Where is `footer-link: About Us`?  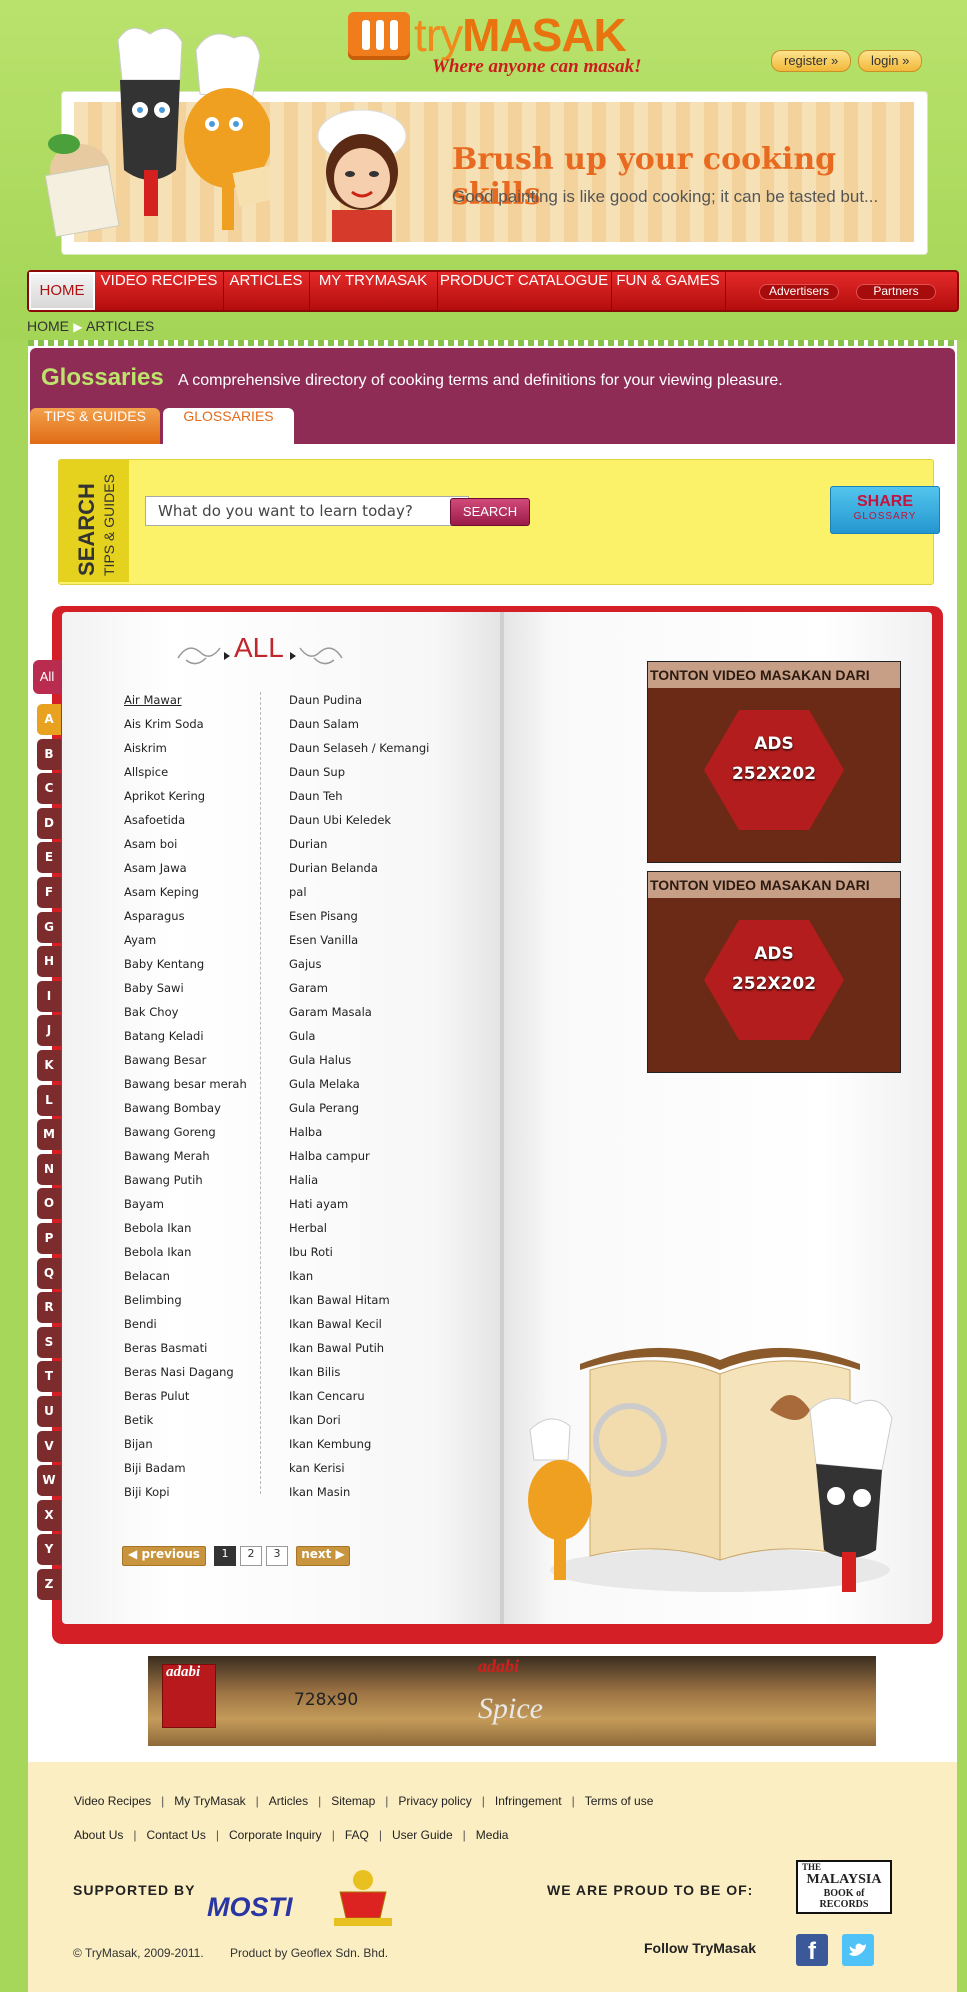
footer-link: About Us is located at coordinates (98, 1835).